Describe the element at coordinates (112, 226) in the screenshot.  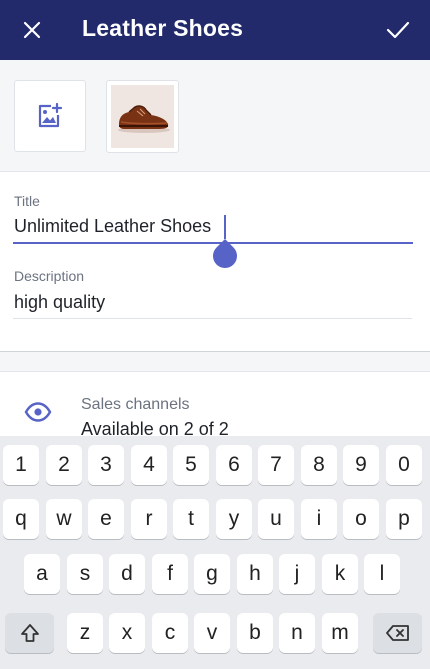
I see `title-field: Unlimited Leather Shoes` at that location.